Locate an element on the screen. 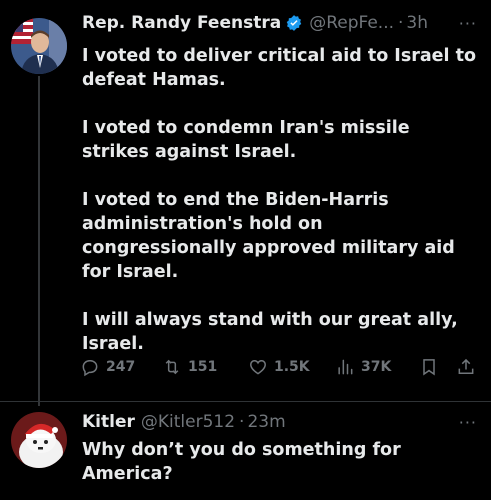  avatar-feenstra is located at coordinates (39, 46).